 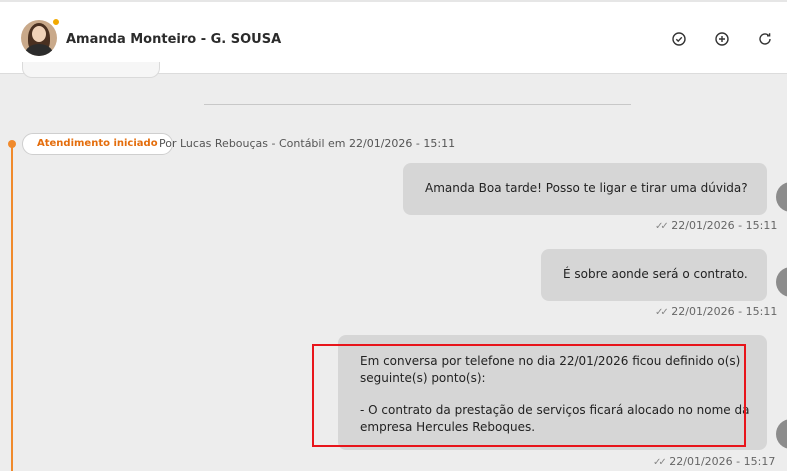 I want to click on refresh-icon, so click(x=765, y=39).